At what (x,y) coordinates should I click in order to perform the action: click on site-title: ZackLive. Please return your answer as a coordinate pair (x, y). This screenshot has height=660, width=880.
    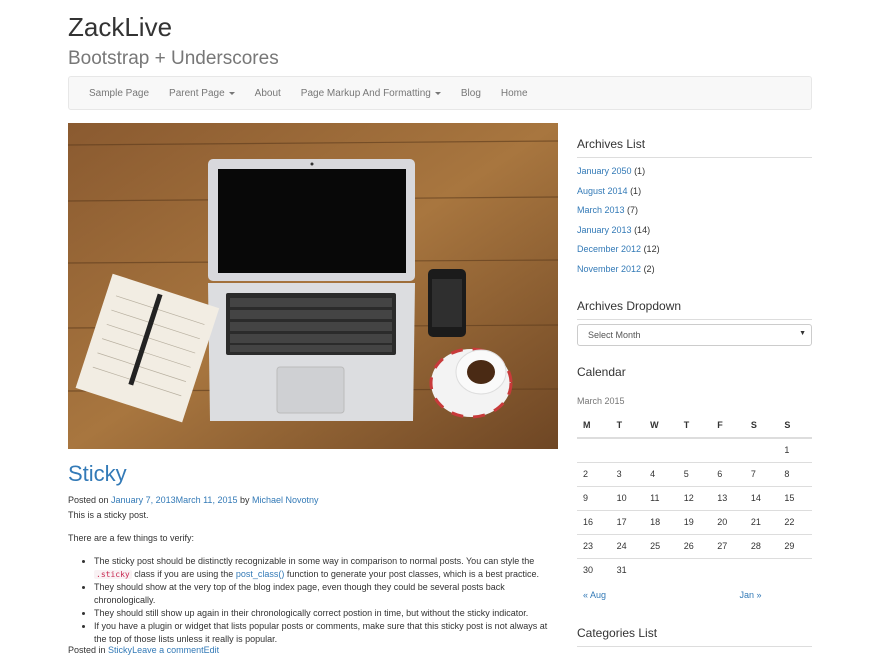
    Looking at the image, I should click on (120, 27).